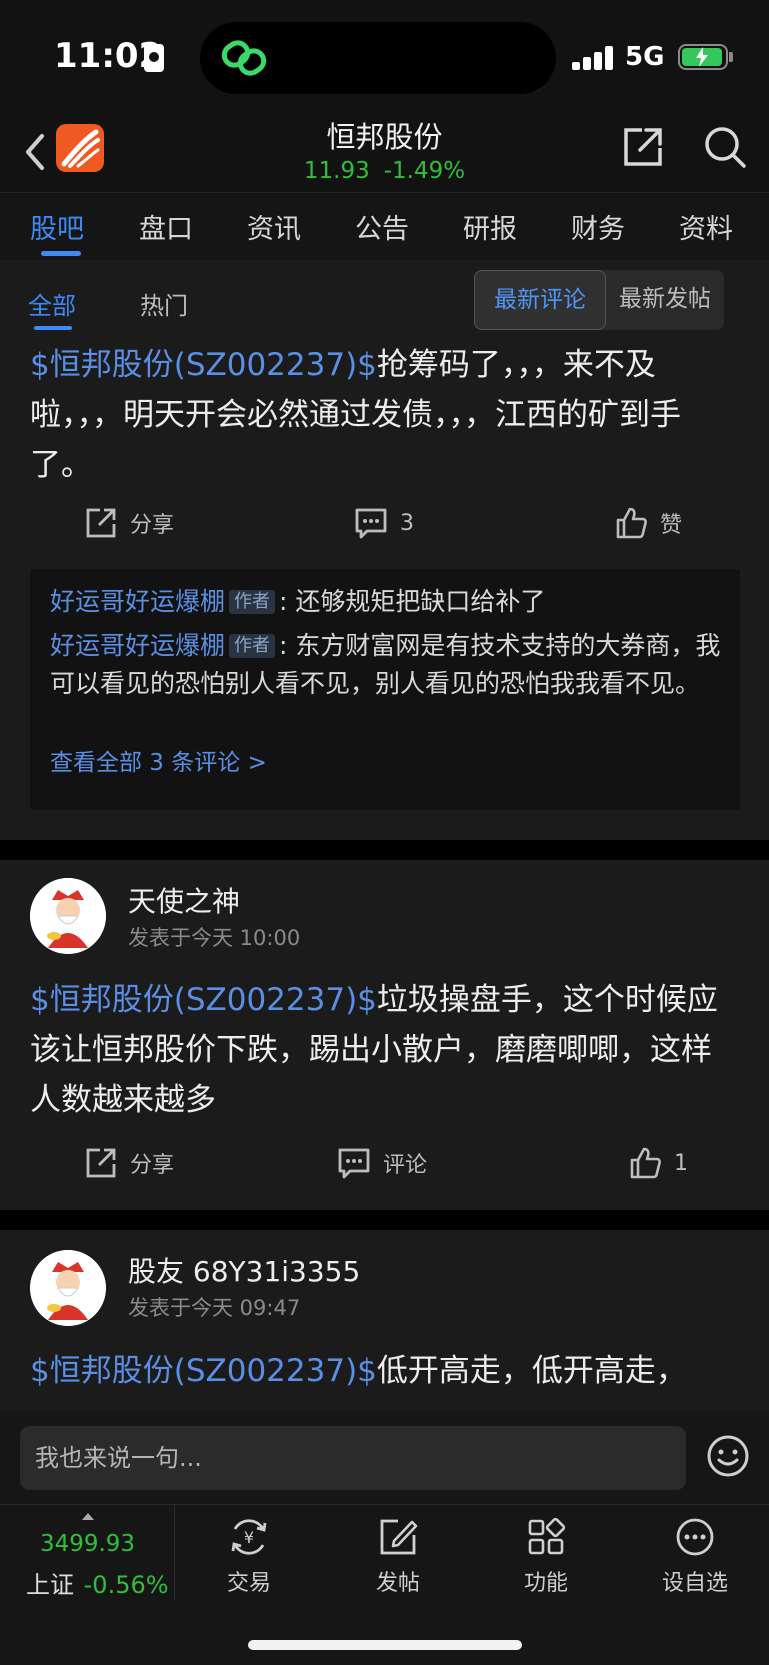 This screenshot has width=769, height=1665. I want to click on nav-functions-label: 功能, so click(545, 1583).